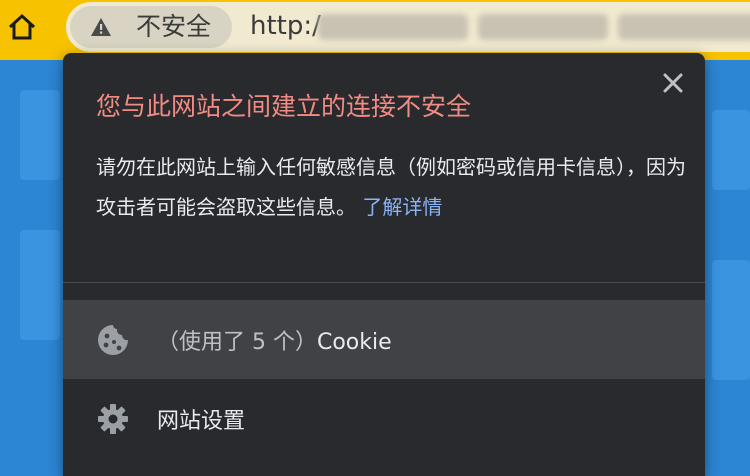  What do you see at coordinates (101, 27) in the screenshot?
I see `warning-icon` at bounding box center [101, 27].